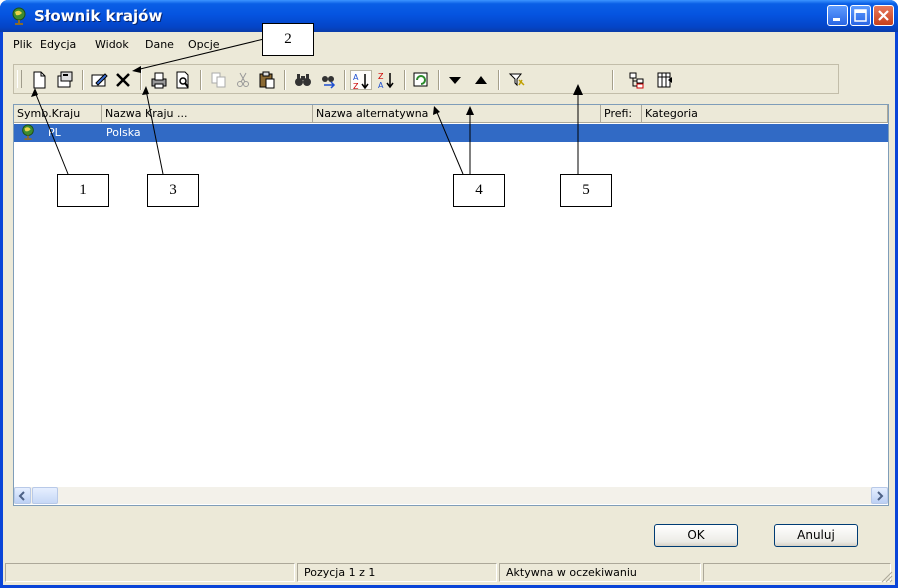 This screenshot has height=588, width=898. I want to click on refresh-button, so click(421, 80).